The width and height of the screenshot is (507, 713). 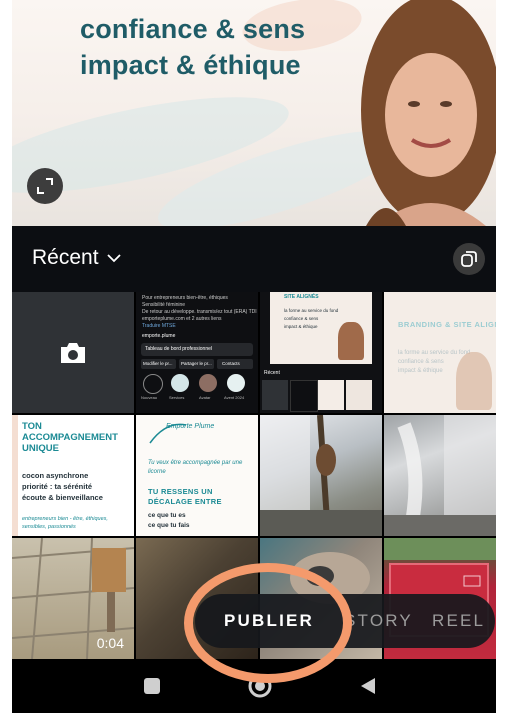 What do you see at coordinates (474, 381) in the screenshot?
I see `portrait-faded` at bounding box center [474, 381].